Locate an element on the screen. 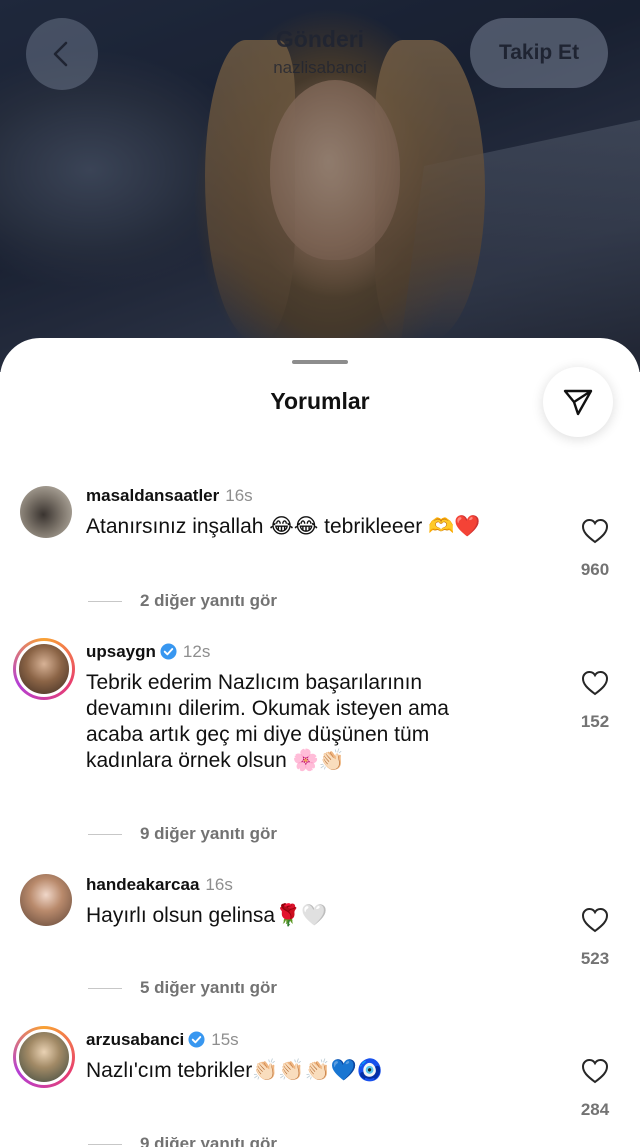  comment-meta: handeakarcaa 16s is located at coordinates (159, 885).